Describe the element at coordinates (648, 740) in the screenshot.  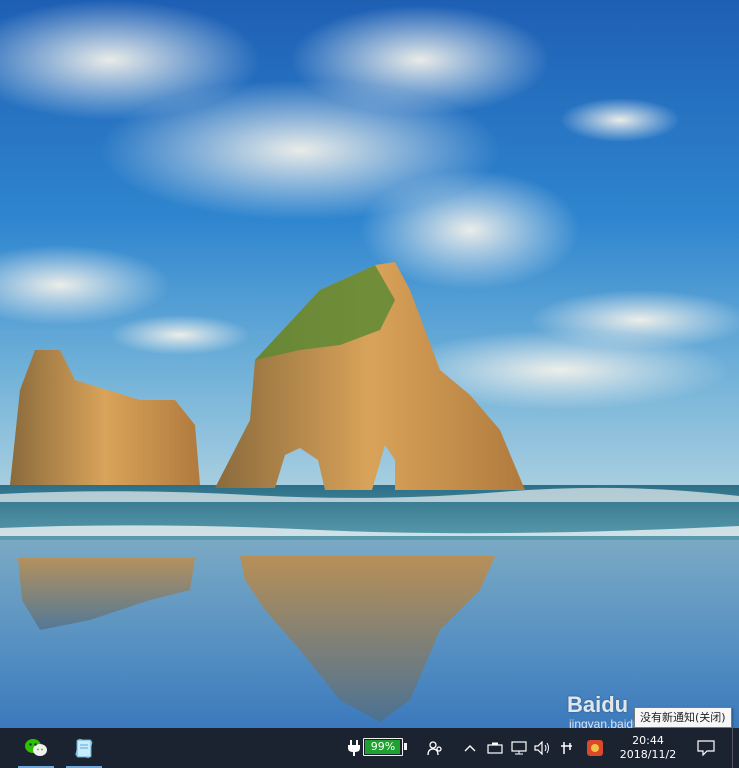
I see `clock-time: 20:44` at that location.